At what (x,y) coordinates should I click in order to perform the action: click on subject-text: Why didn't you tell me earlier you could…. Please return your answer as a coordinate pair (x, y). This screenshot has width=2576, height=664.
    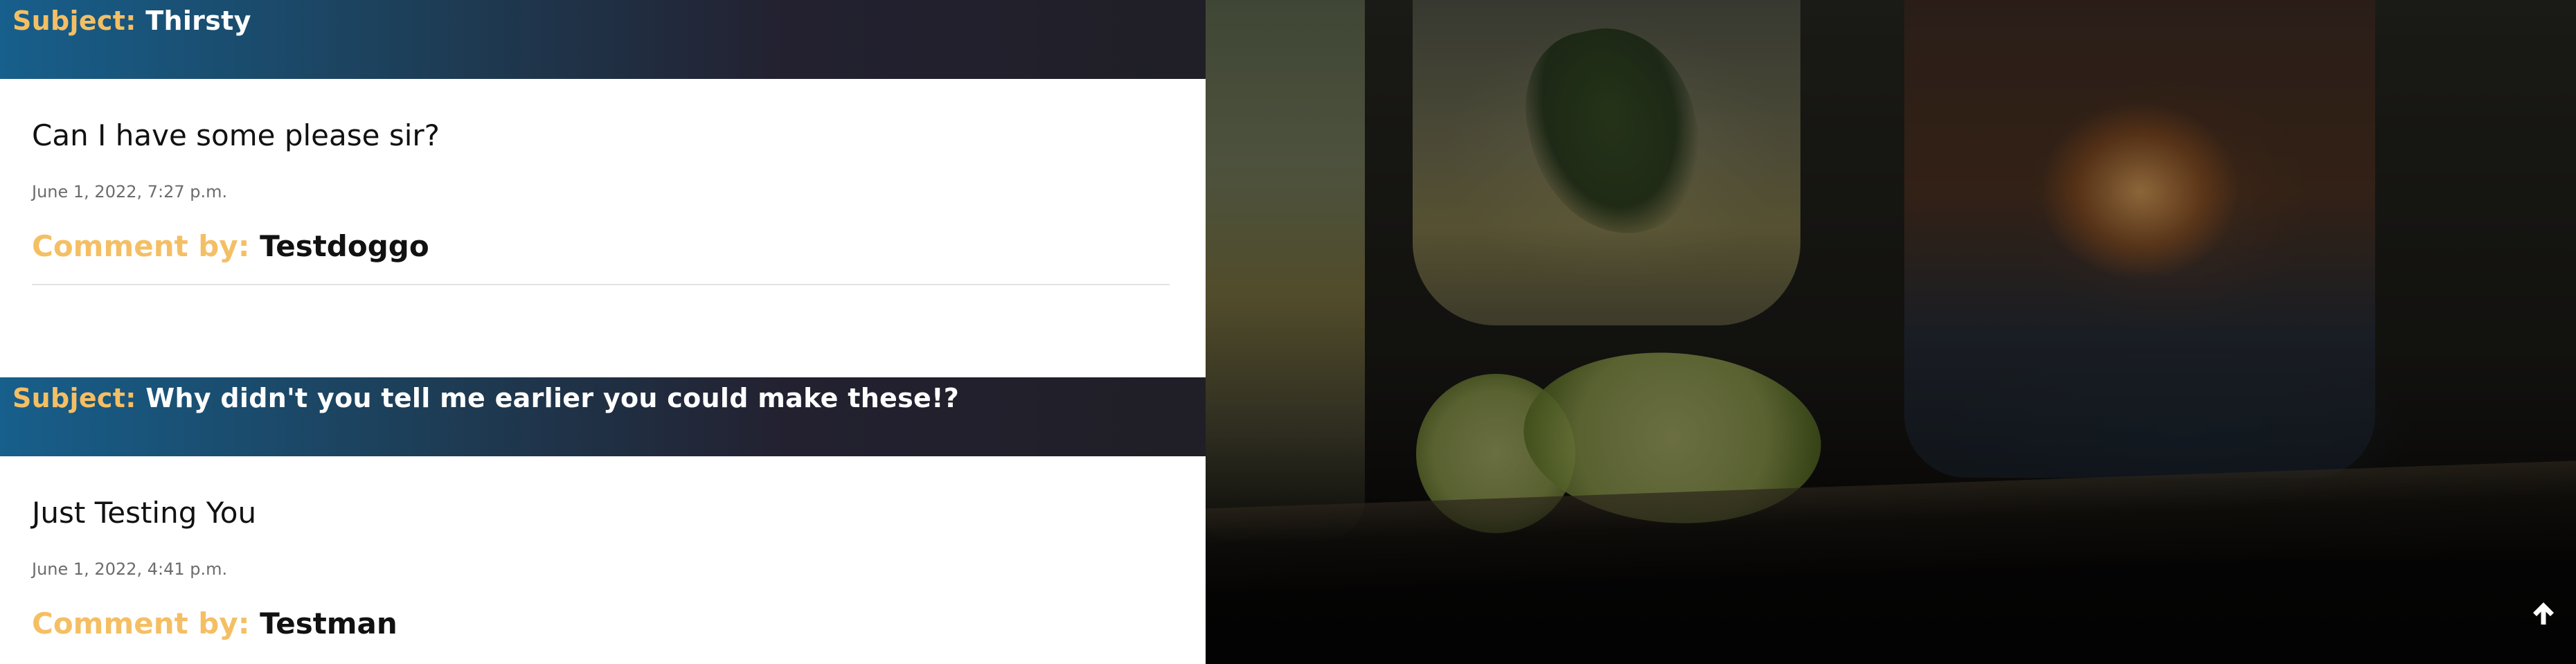
    Looking at the image, I should click on (552, 398).